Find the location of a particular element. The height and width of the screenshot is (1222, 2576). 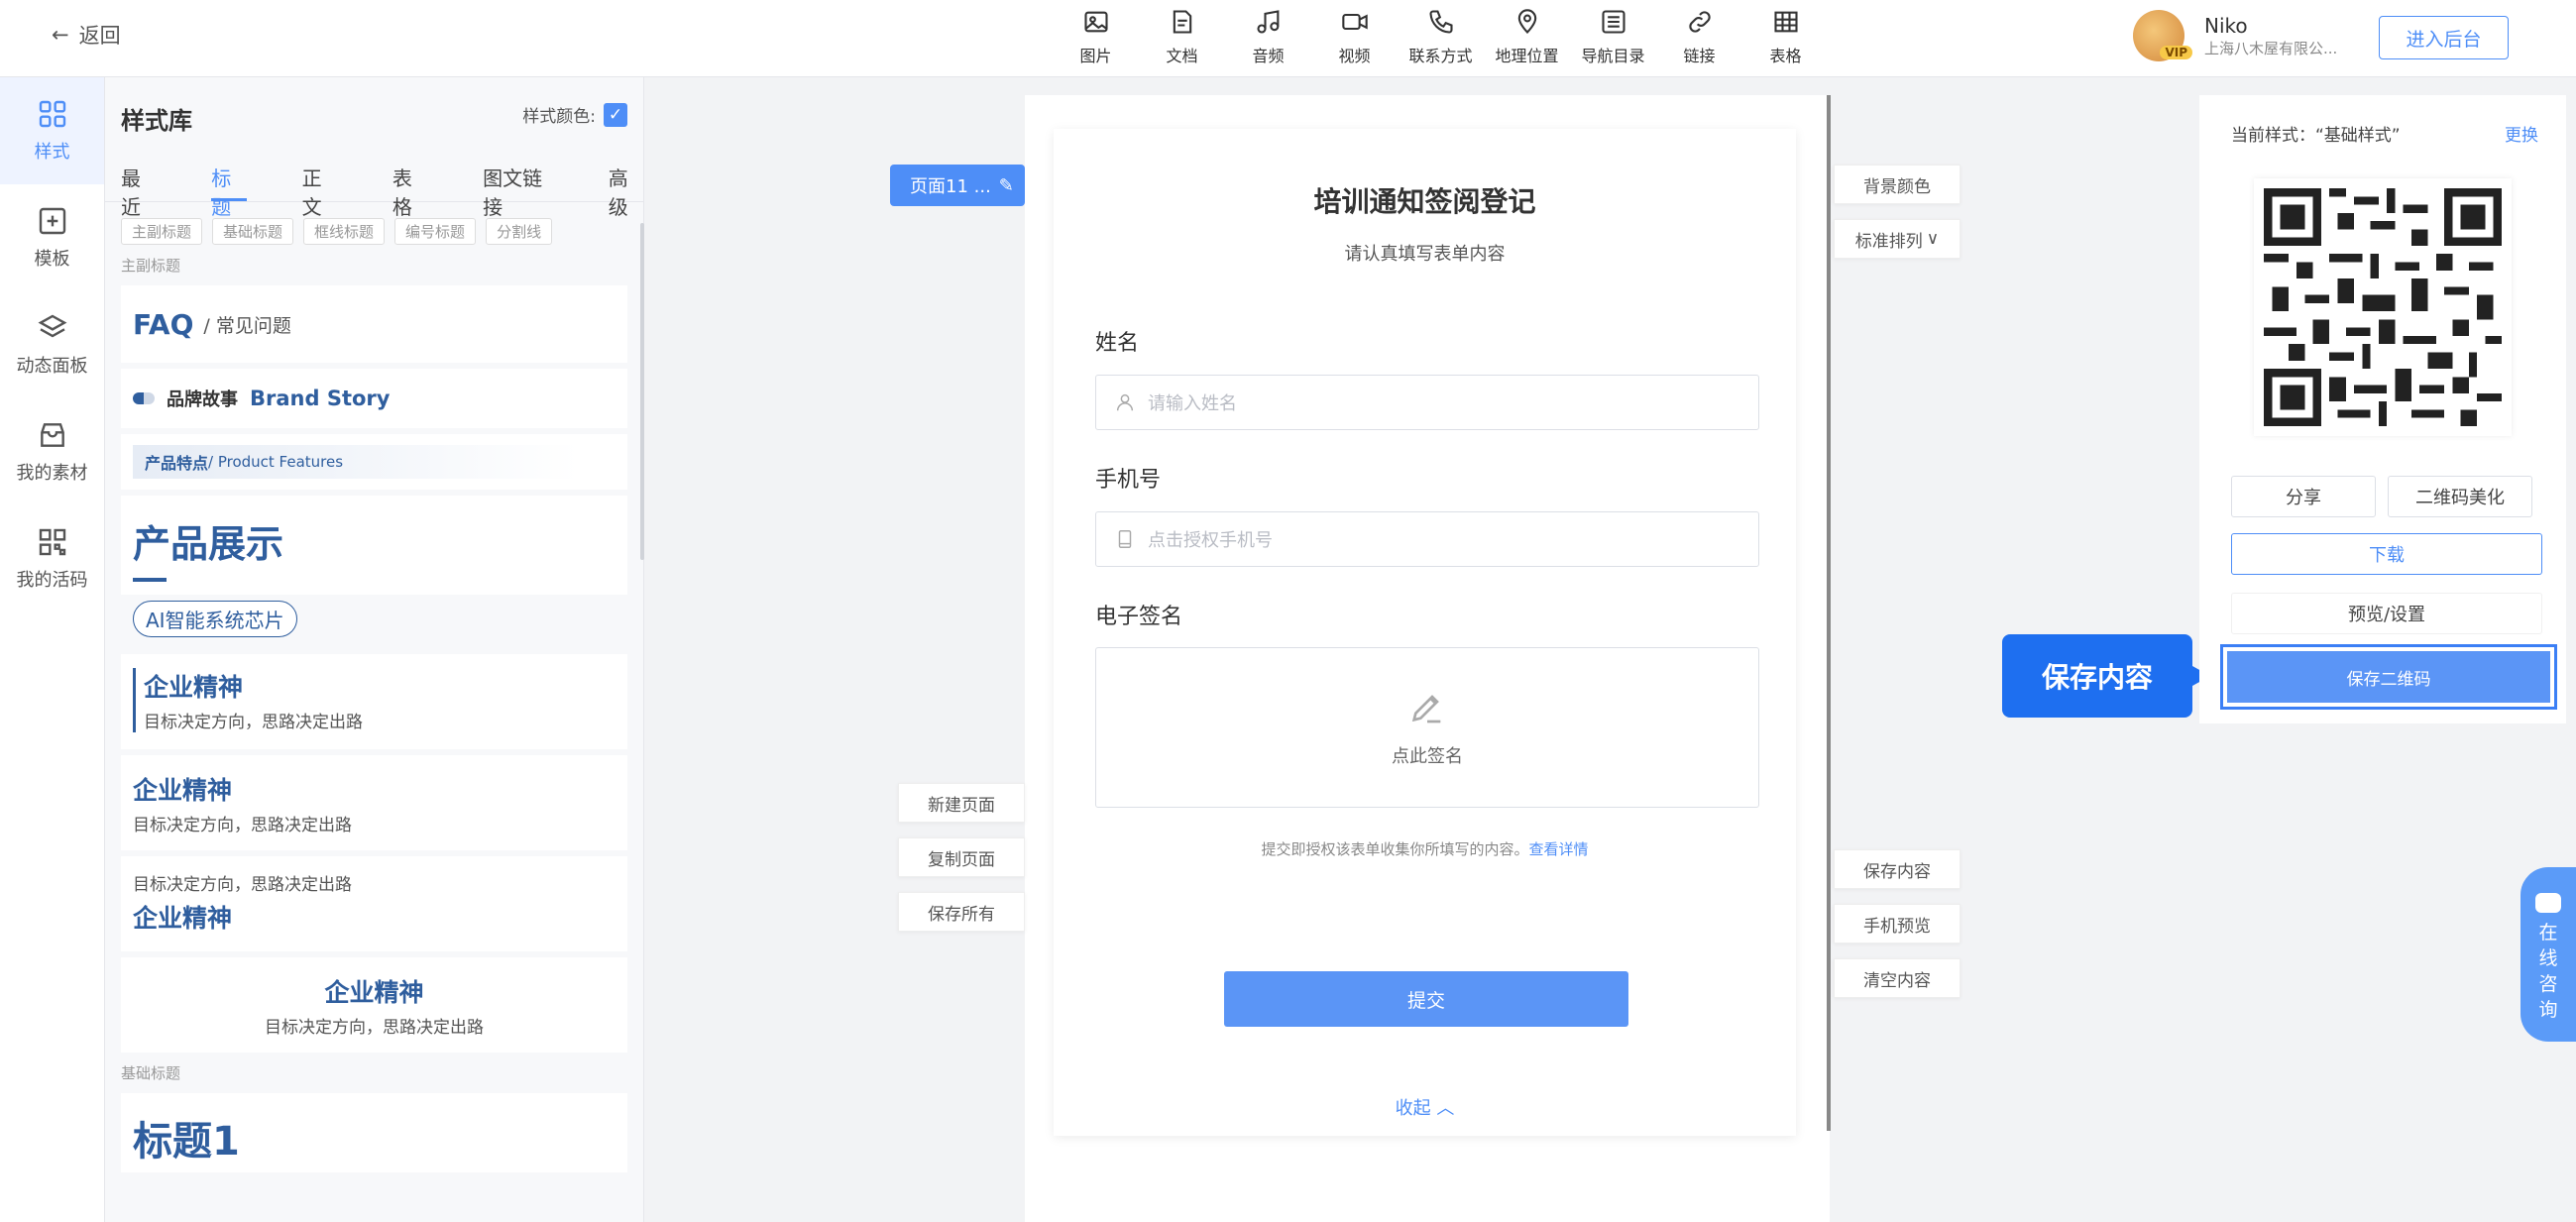

view-details-link: 查看详情 is located at coordinates (1559, 849).